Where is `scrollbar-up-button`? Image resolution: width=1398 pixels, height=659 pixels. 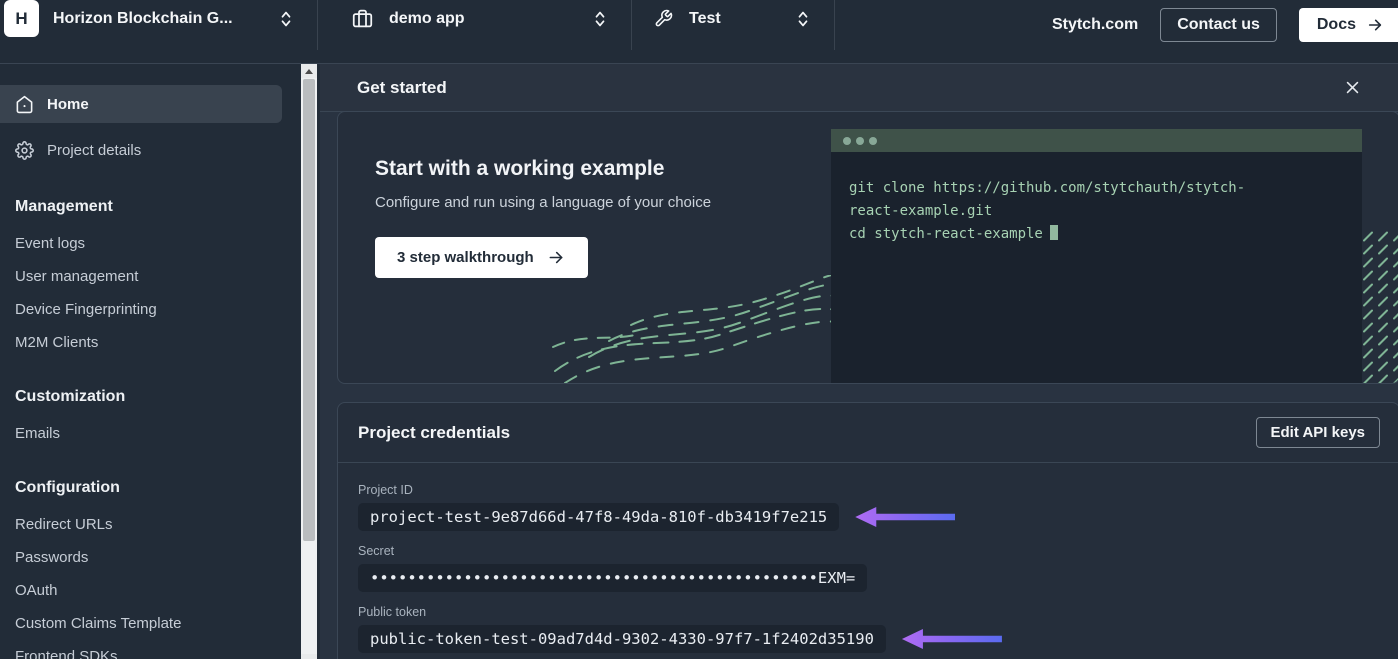 scrollbar-up-button is located at coordinates (309, 71).